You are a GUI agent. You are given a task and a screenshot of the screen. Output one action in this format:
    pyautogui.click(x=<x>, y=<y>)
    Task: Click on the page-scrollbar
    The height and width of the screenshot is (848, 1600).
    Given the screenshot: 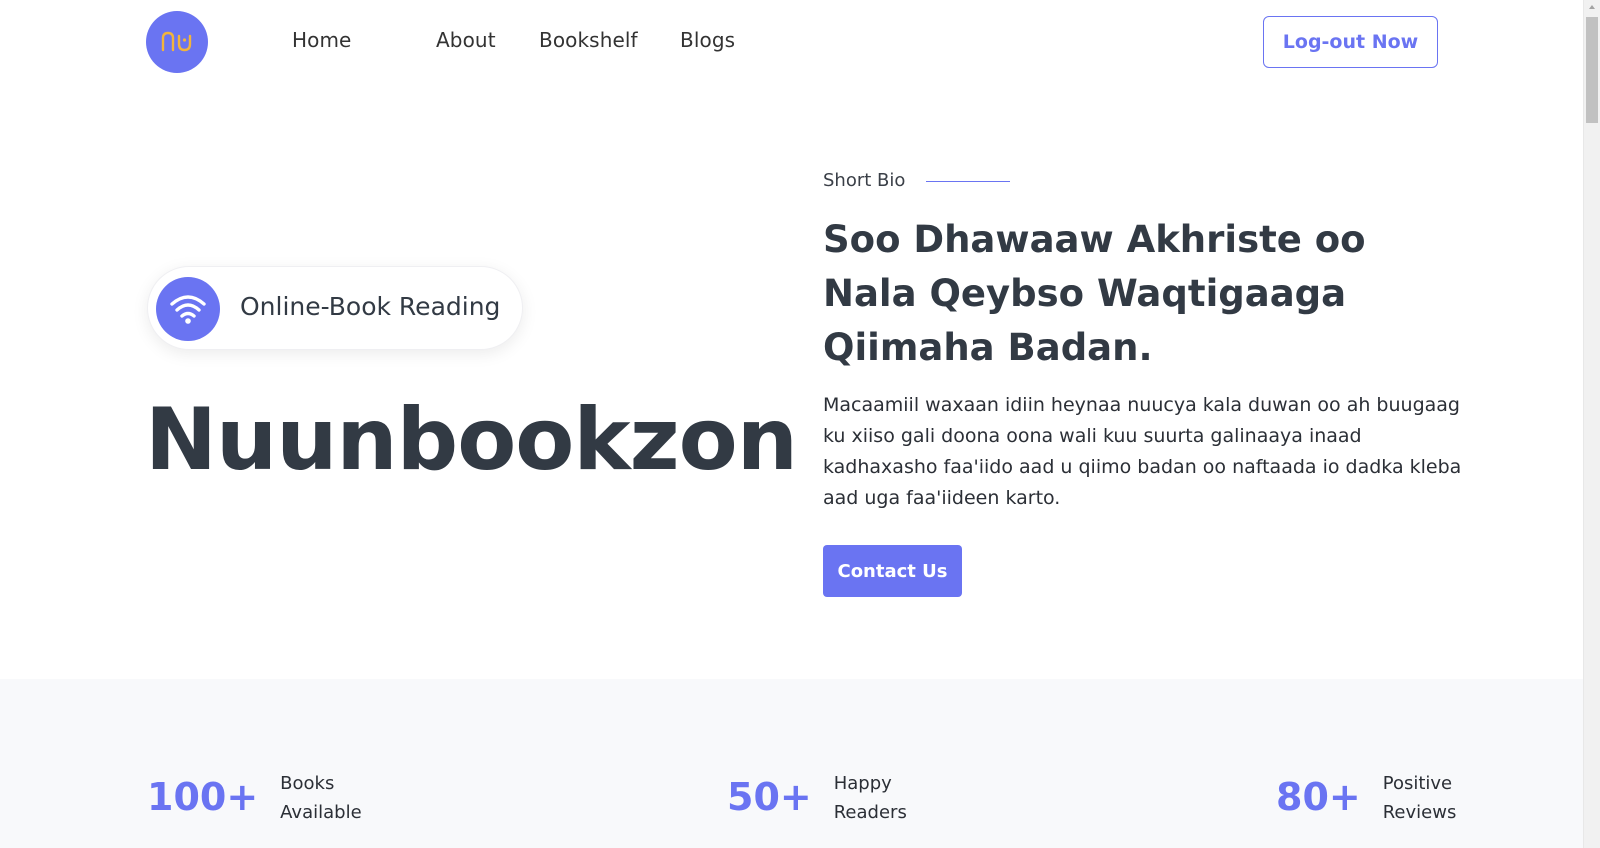 What is the action you would take?
    pyautogui.click(x=1591, y=424)
    